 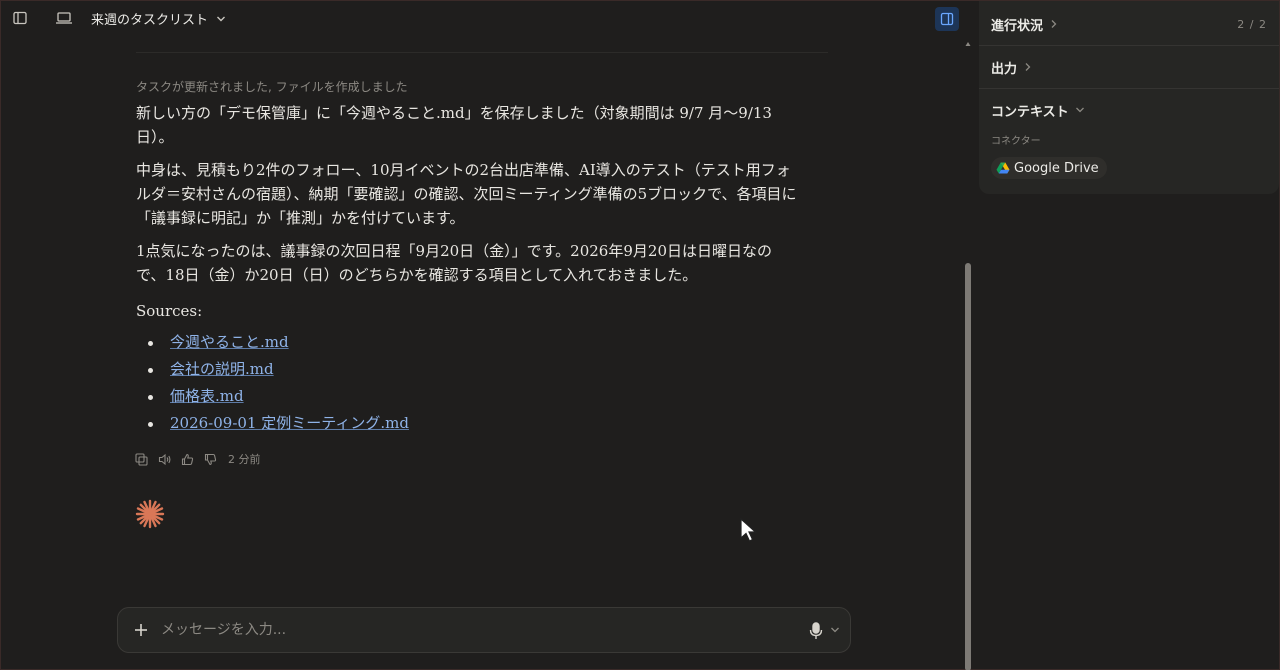 I want to click on conversation-title: 来週のタスクリスト, so click(x=158, y=18).